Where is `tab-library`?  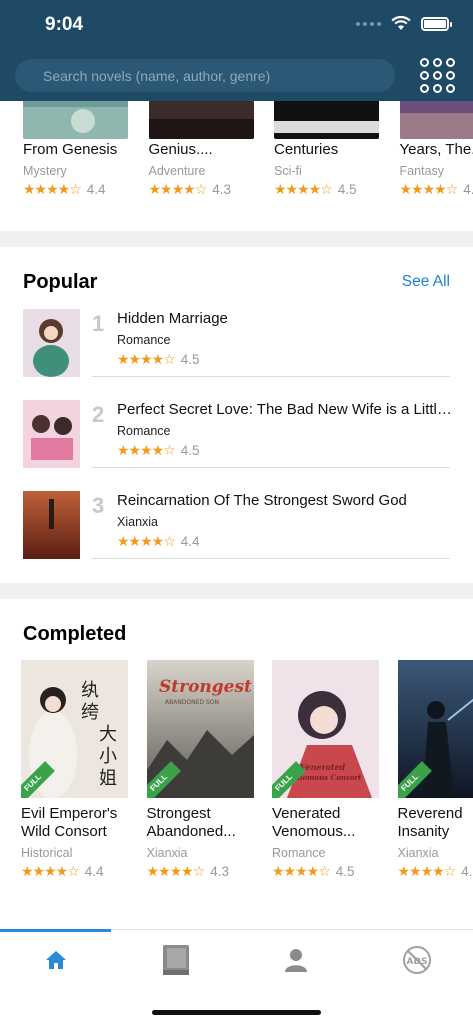
tab-library is located at coordinates (176, 960).